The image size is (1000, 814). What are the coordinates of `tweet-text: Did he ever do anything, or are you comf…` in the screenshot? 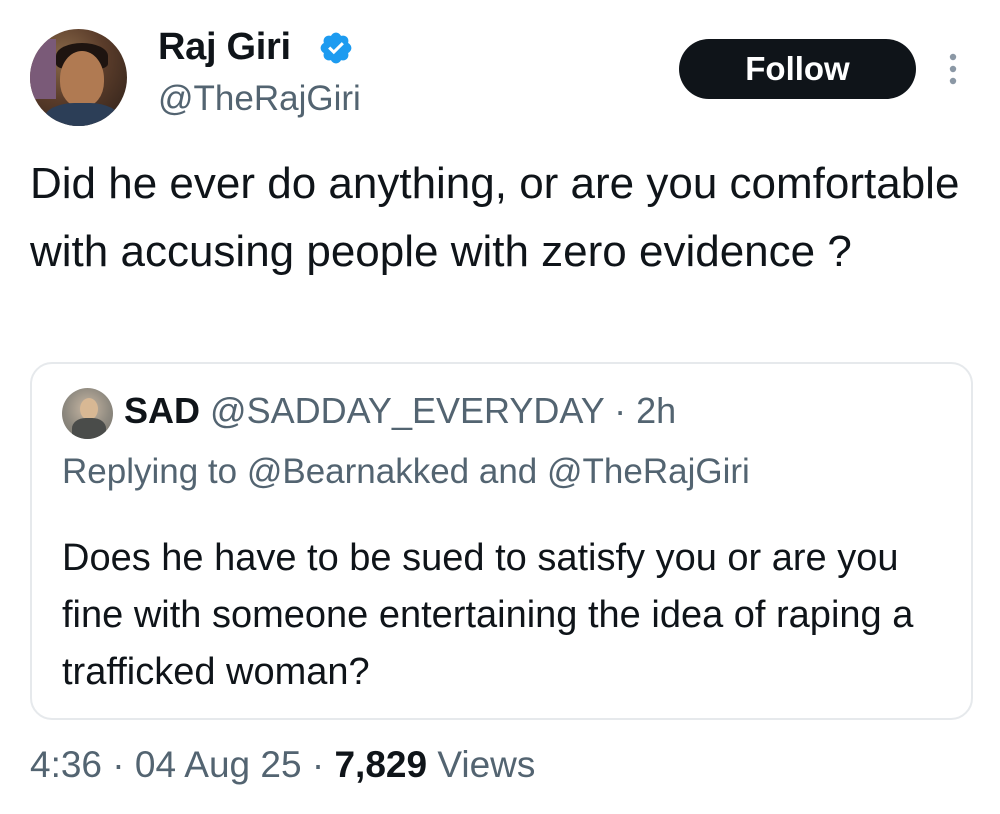 It's located at (495, 217).